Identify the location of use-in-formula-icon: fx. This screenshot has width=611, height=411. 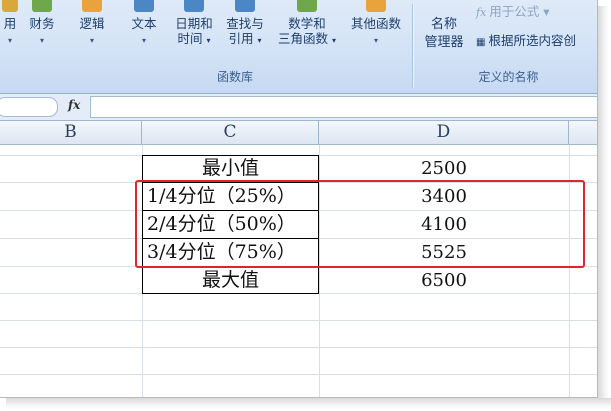
(481, 12).